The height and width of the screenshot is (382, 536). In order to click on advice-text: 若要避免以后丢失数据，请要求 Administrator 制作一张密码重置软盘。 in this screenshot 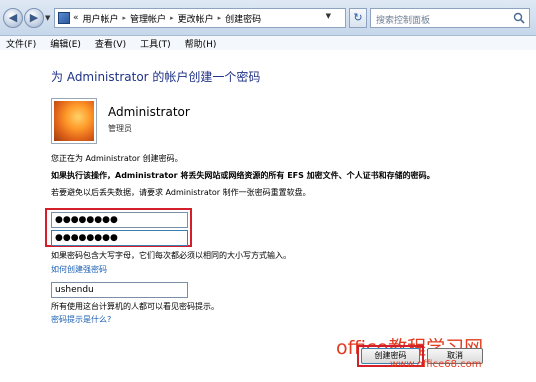, I will do `click(181, 192)`.